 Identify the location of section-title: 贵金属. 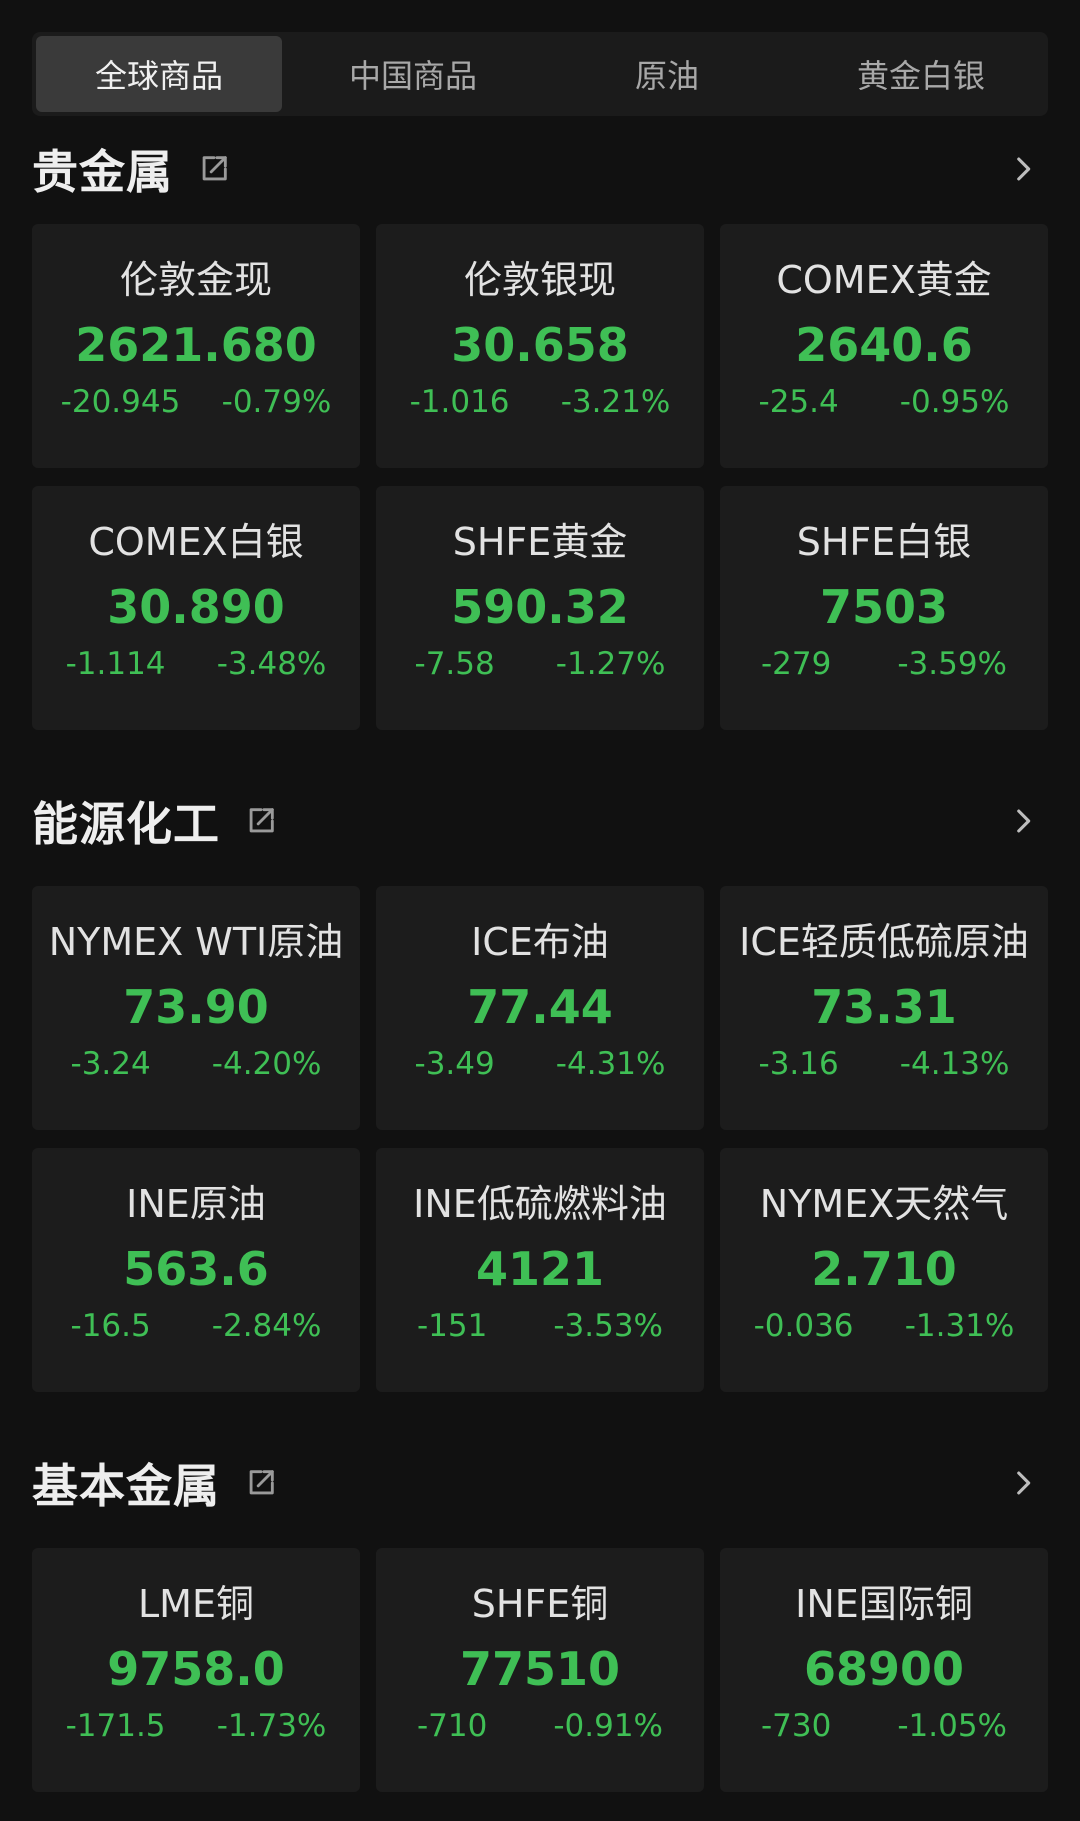
(102, 172).